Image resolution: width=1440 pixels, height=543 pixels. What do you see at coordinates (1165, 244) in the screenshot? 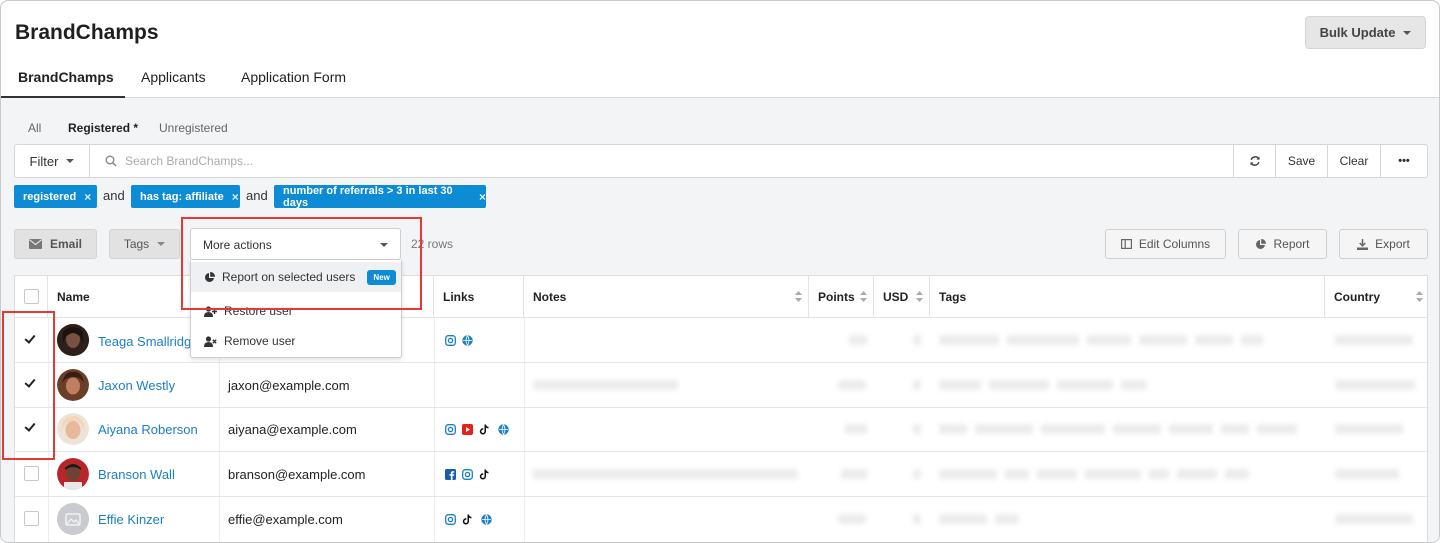
I see `edit-columns-button: Edit Columns` at bounding box center [1165, 244].